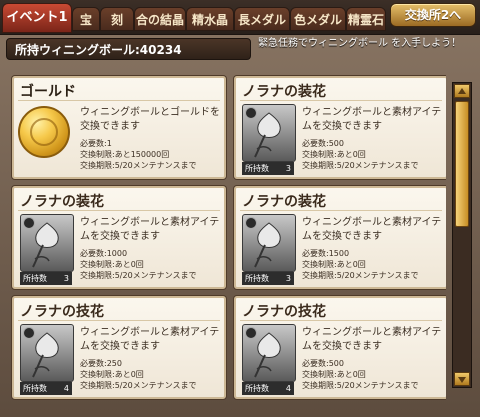 The height and width of the screenshot is (417, 480). I want to click on scroll-down-icon, so click(462, 379).